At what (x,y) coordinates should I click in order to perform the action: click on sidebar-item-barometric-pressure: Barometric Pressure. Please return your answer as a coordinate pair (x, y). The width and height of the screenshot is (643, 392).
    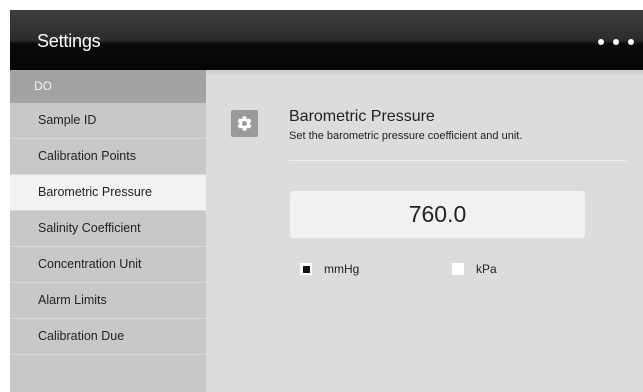
    Looking at the image, I should click on (108, 193).